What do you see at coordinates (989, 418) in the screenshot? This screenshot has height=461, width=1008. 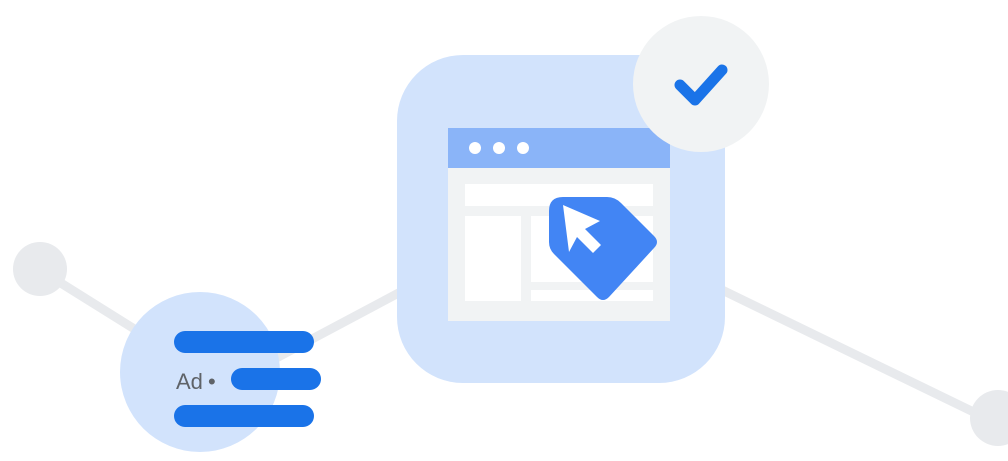 I see `node-right` at bounding box center [989, 418].